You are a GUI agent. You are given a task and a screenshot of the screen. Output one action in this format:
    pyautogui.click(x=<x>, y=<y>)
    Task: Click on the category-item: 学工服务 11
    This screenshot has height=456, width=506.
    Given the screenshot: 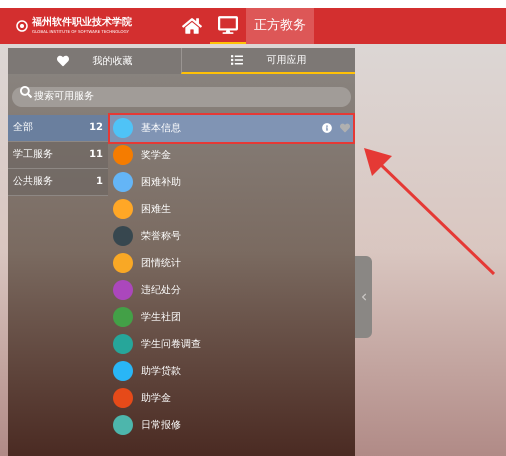 What is the action you would take?
    pyautogui.click(x=58, y=155)
    